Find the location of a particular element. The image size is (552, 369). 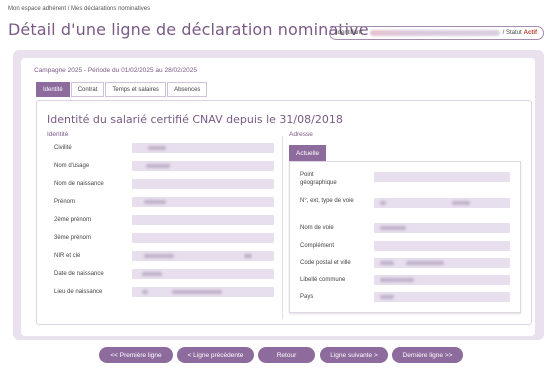

label-code-postal-ville: Code postal et ville is located at coordinates (325, 263).